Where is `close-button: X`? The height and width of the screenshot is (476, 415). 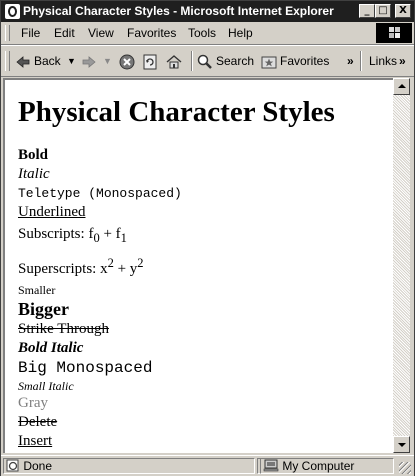
close-button: X is located at coordinates (403, 11).